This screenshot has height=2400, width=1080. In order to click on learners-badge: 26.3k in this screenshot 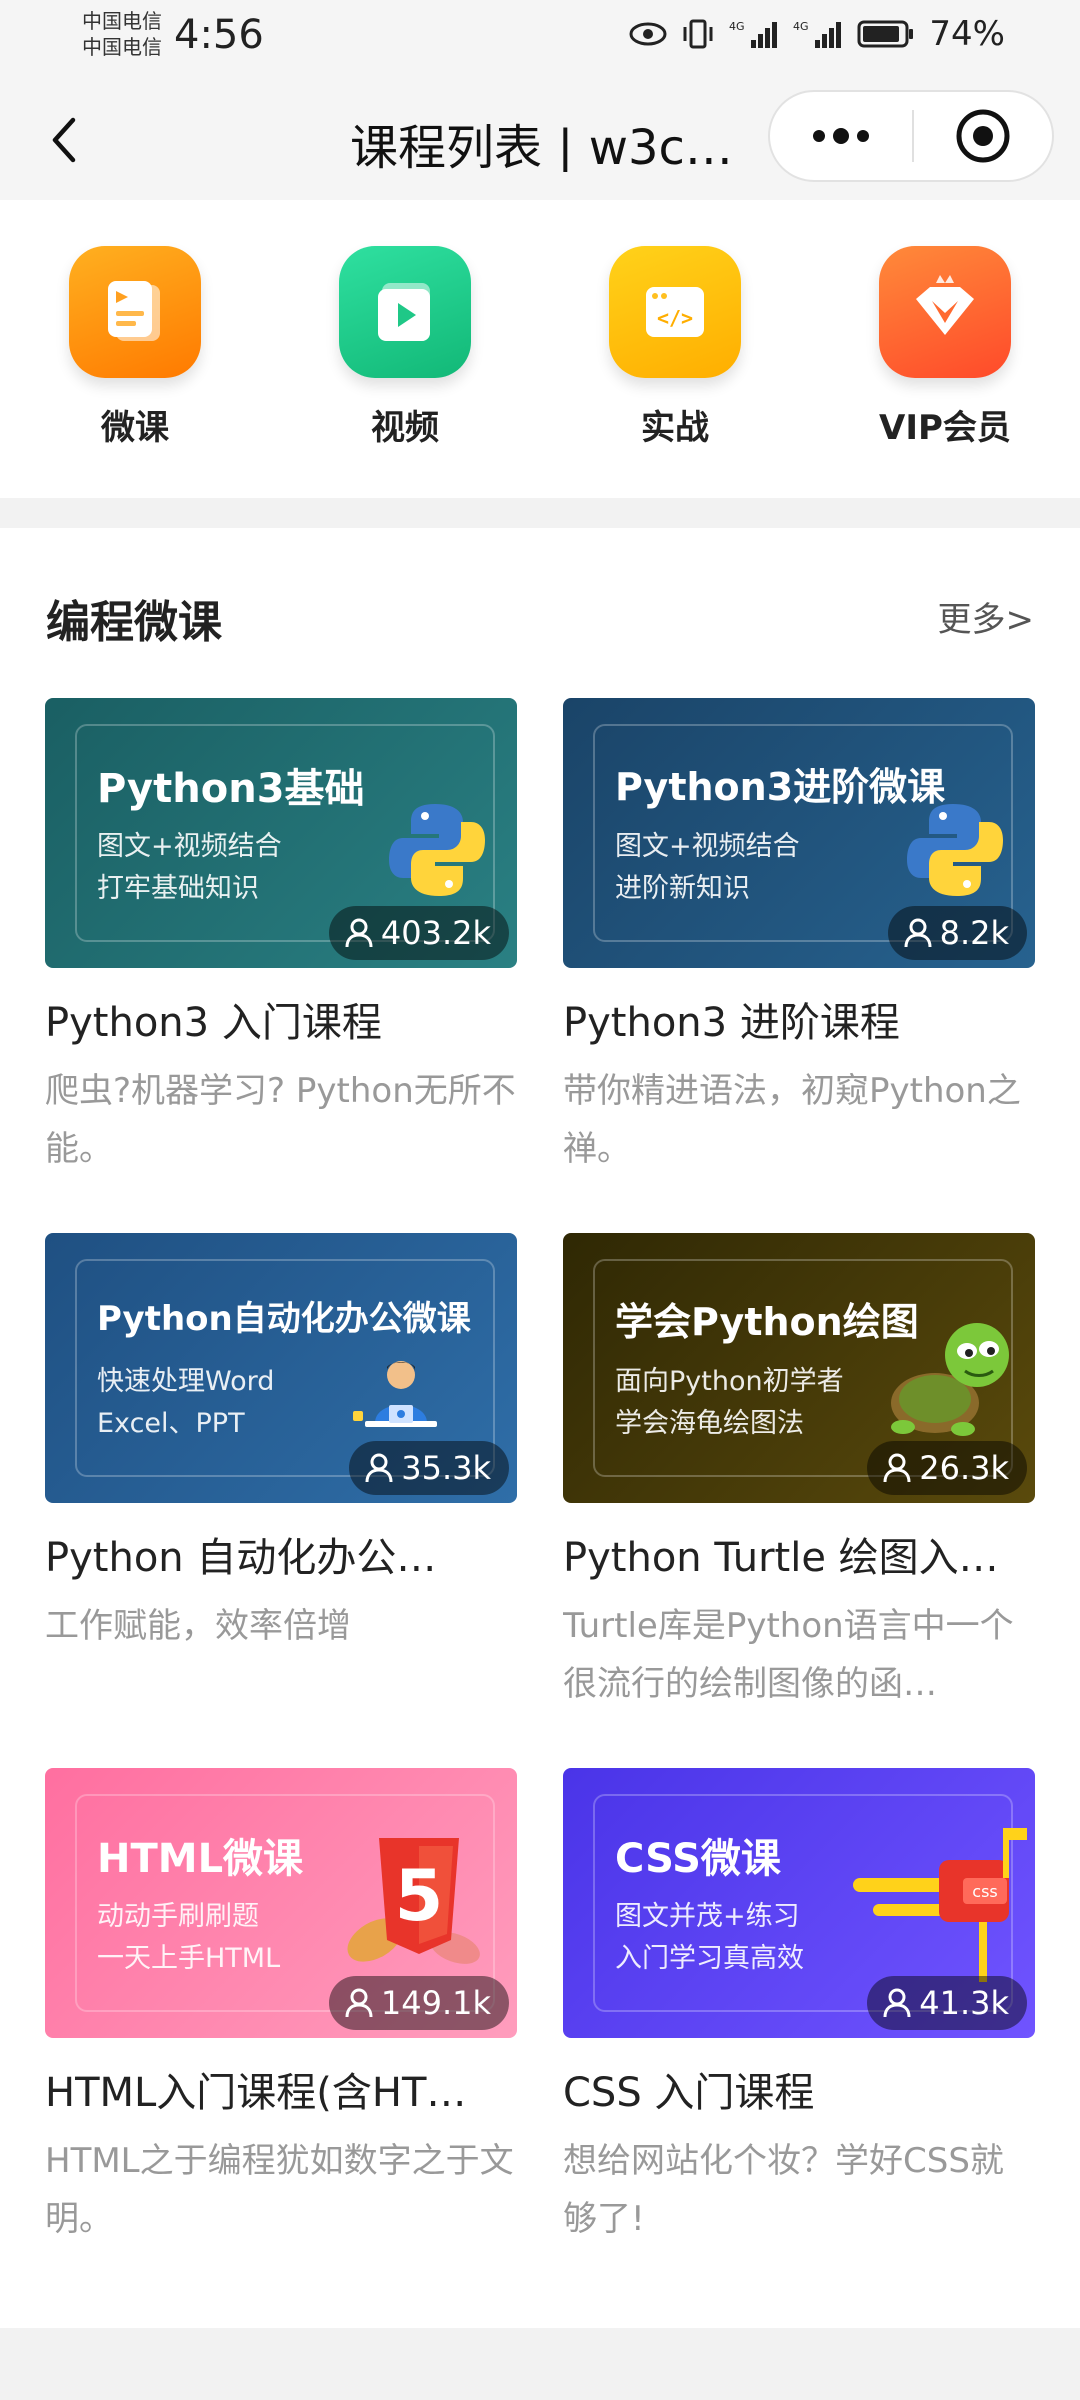, I will do `click(947, 1468)`.